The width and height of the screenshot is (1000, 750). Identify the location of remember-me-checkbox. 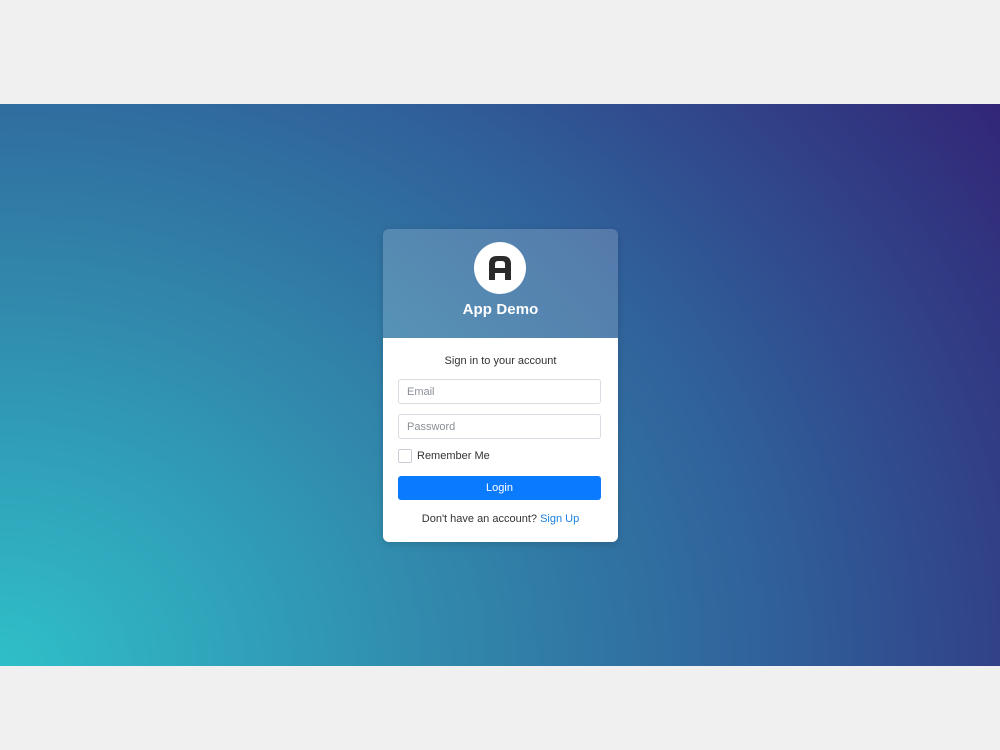
(405, 456).